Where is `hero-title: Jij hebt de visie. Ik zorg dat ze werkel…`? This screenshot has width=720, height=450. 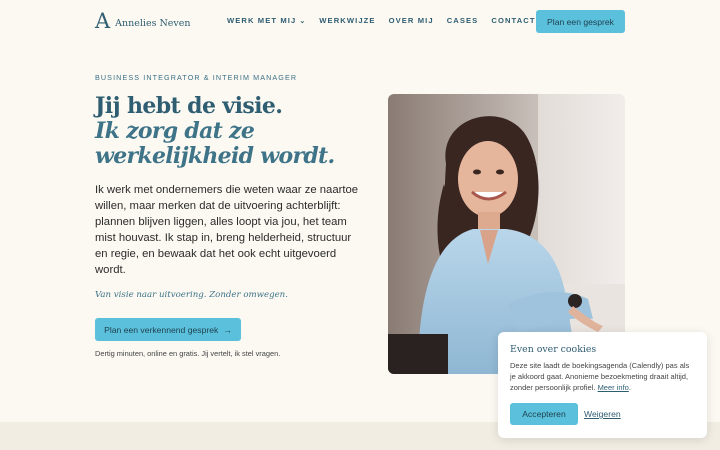 hero-title: Jij hebt de visie. Ik zorg dat ze werkel… is located at coordinates (240, 131).